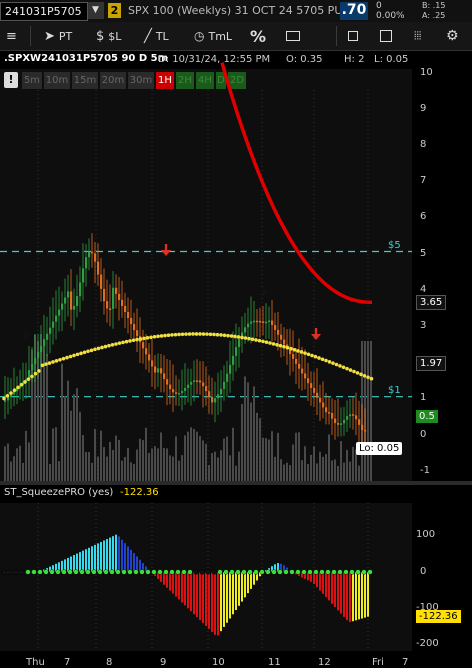  I want to click on symbol-dropdown-button: ▼, so click(96, 10).